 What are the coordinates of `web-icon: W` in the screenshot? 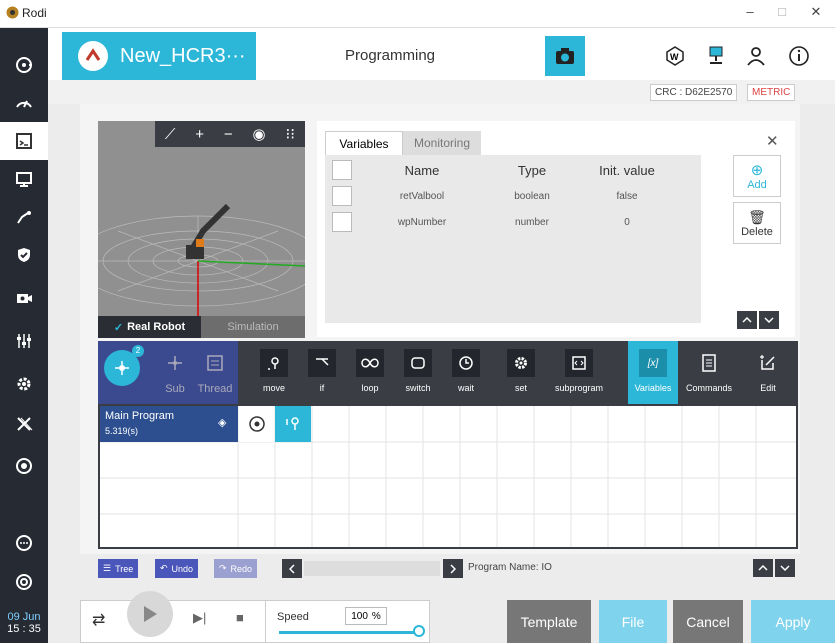 It's located at (675, 56).